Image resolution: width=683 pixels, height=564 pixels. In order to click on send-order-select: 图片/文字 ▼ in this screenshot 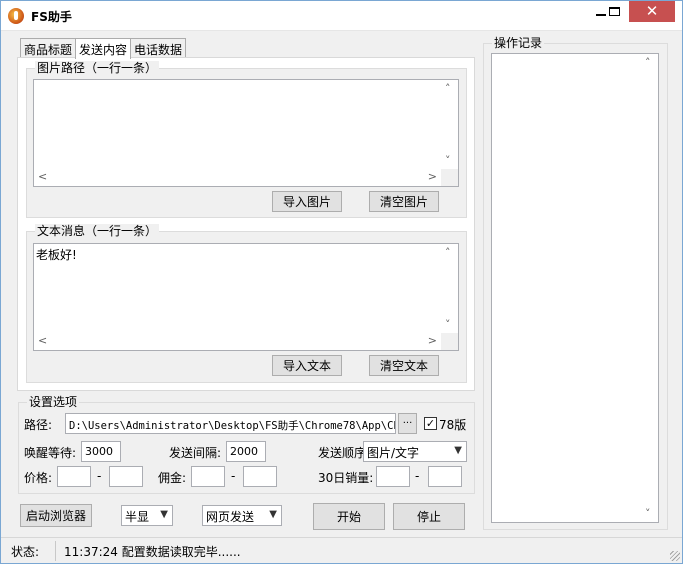, I will do `click(415, 451)`.